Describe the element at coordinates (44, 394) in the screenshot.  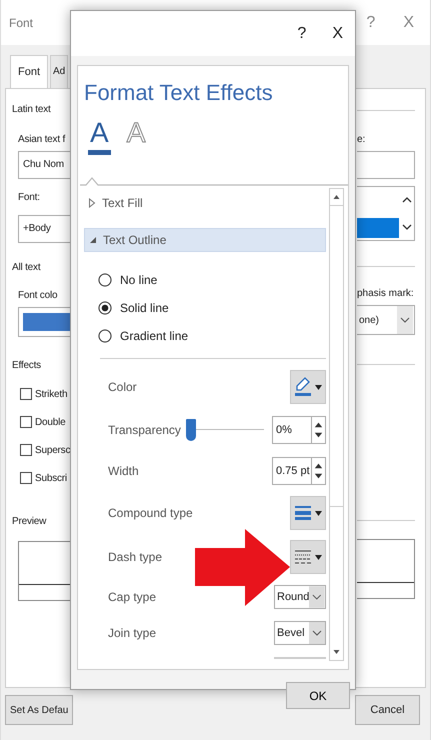
I see `checkbox: Striketh` at that location.